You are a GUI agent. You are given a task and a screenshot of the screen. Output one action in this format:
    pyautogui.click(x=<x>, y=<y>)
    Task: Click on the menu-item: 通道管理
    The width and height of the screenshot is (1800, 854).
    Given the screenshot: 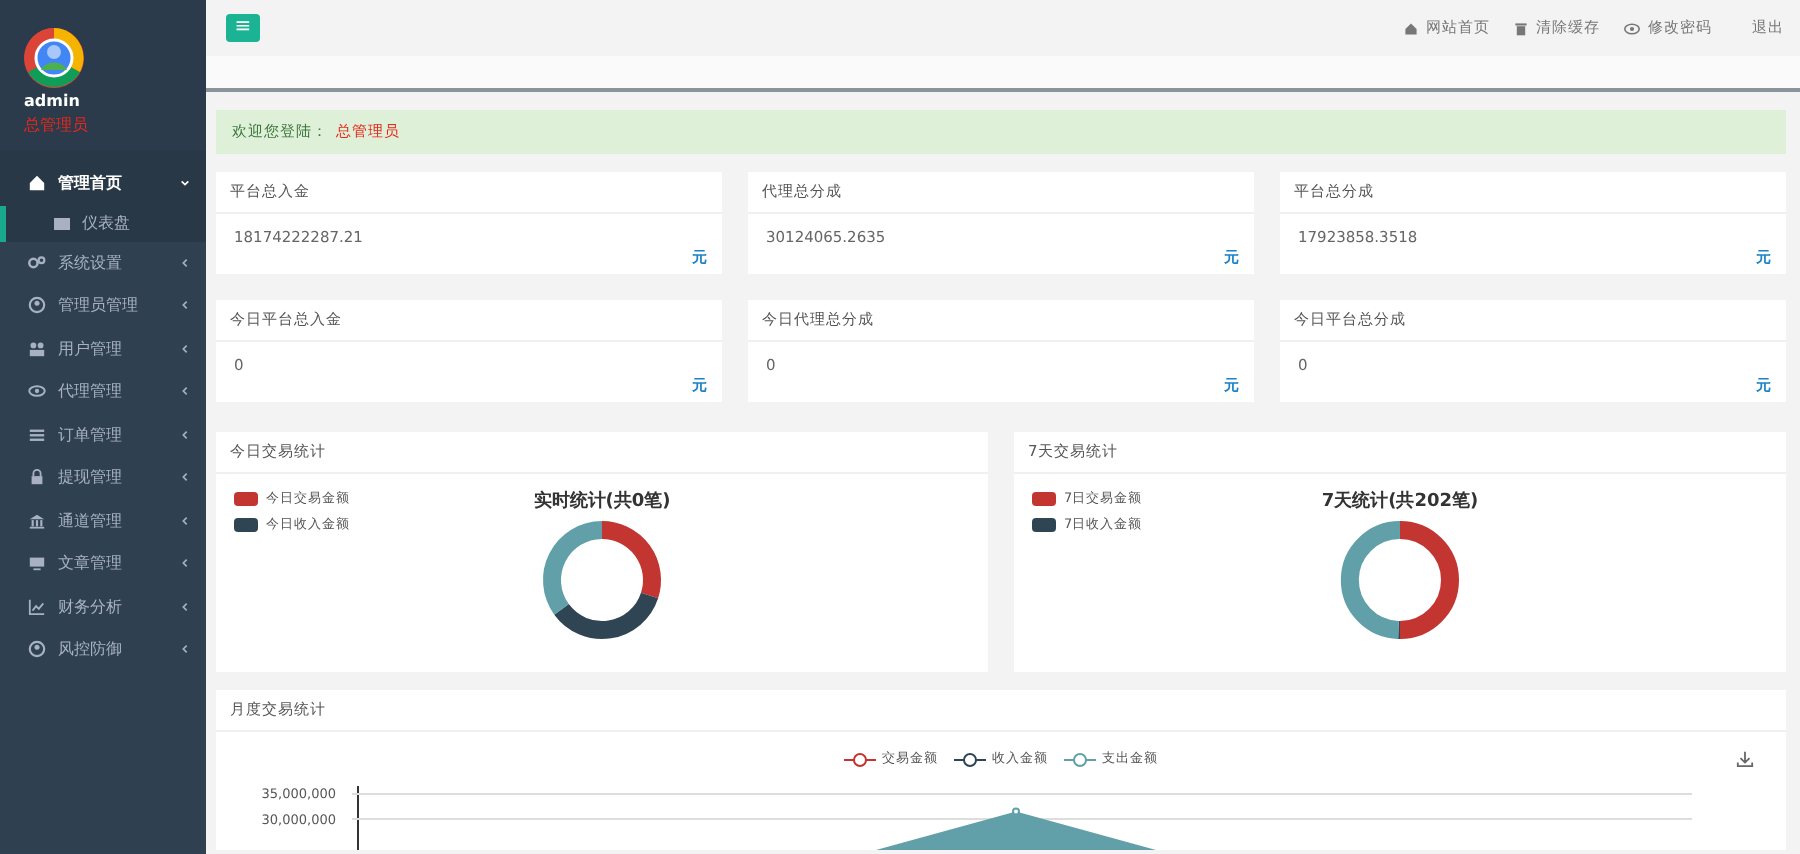 What is the action you would take?
    pyautogui.click(x=103, y=520)
    